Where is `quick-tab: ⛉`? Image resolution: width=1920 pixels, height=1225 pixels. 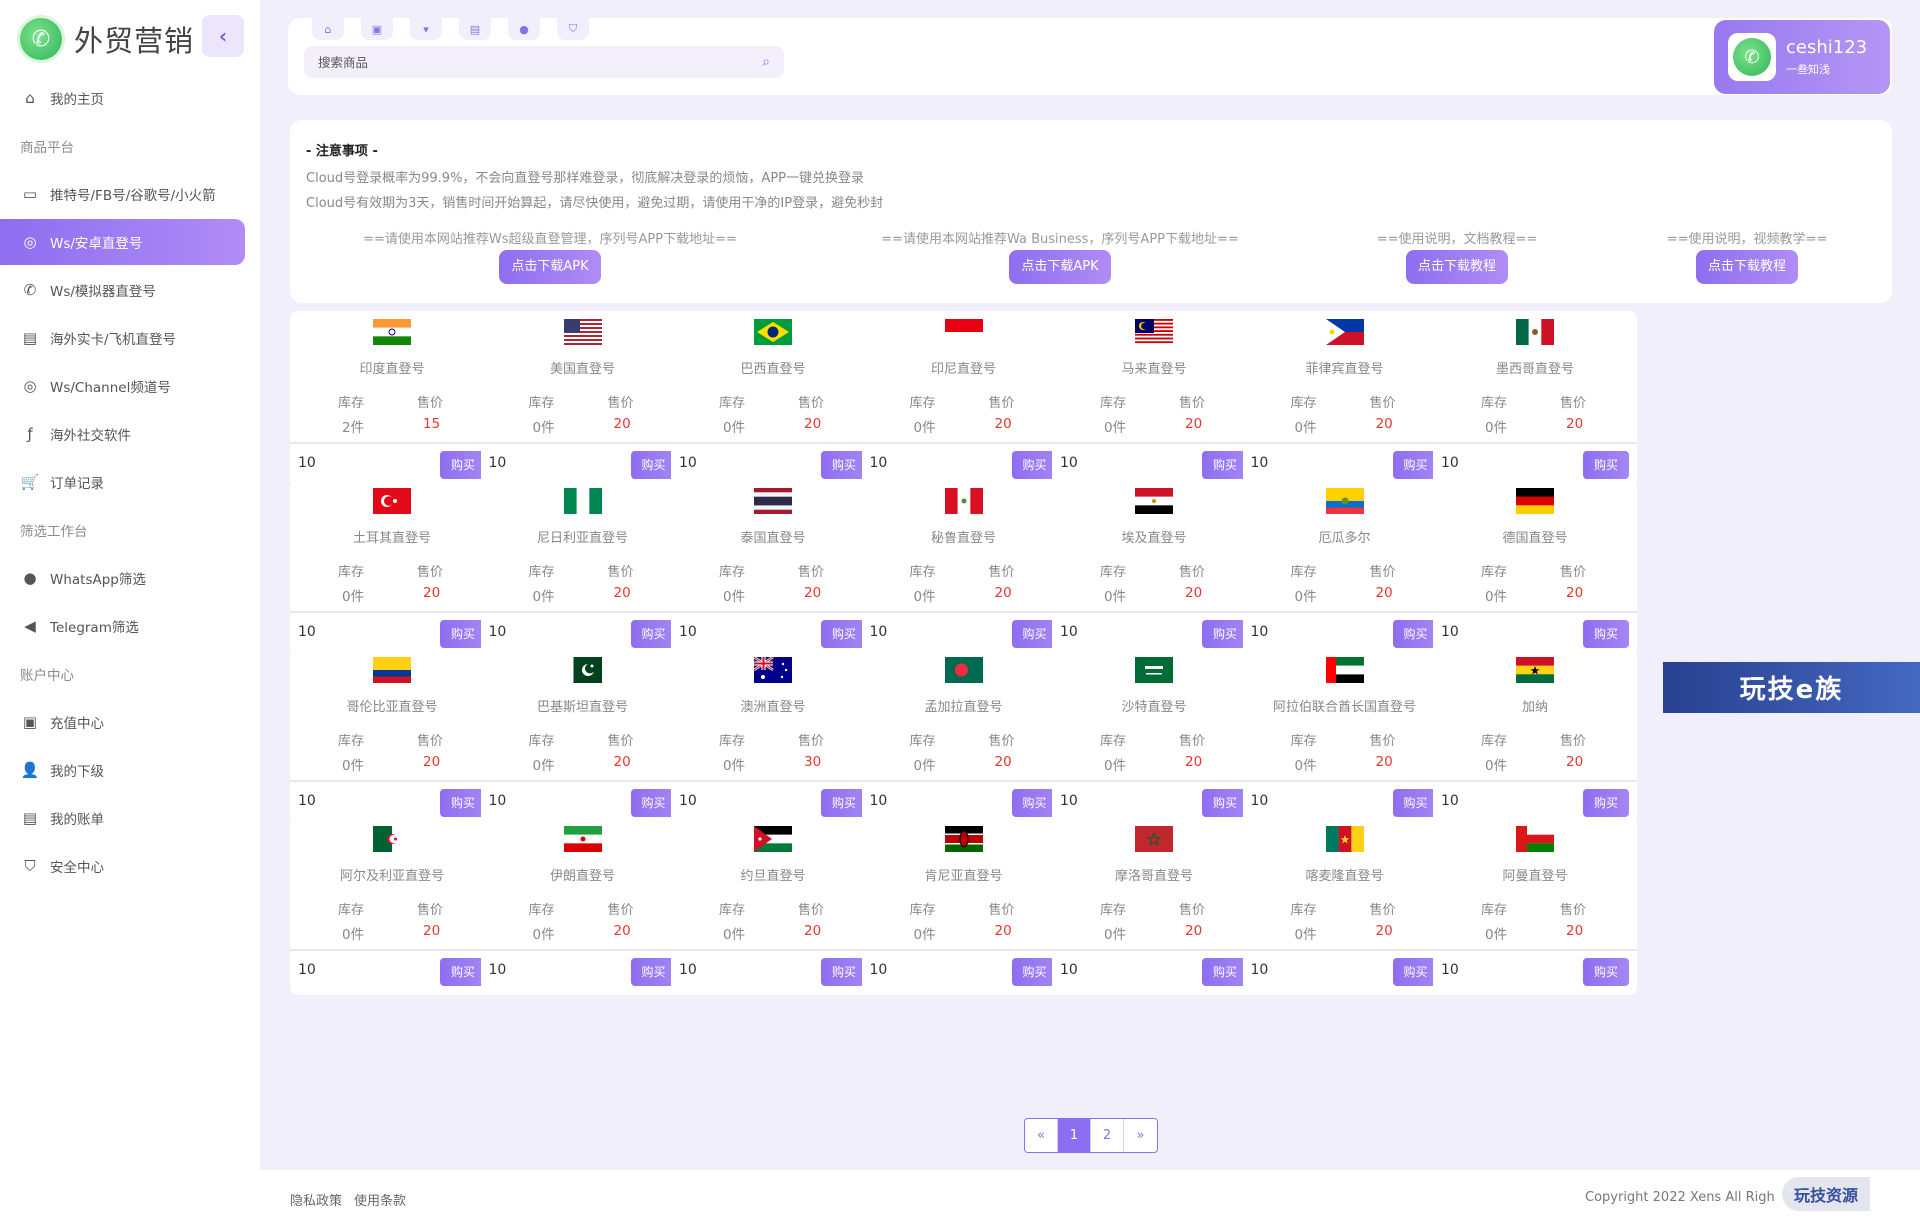 quick-tab: ⛉ is located at coordinates (573, 29).